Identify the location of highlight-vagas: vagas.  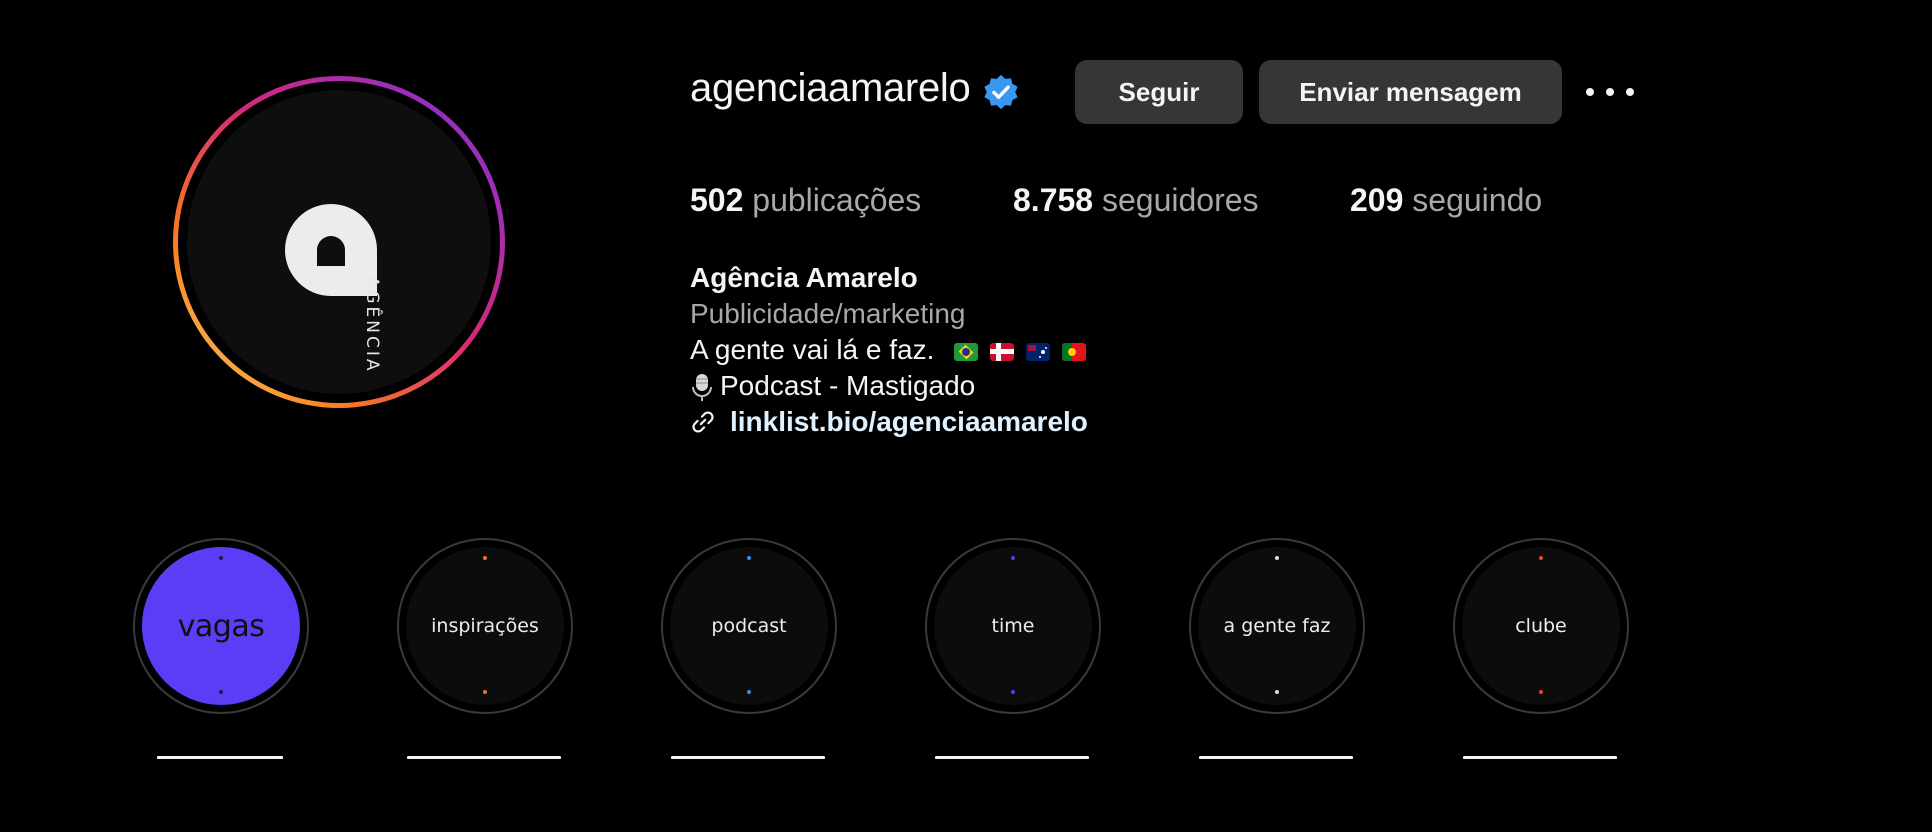
(221, 626).